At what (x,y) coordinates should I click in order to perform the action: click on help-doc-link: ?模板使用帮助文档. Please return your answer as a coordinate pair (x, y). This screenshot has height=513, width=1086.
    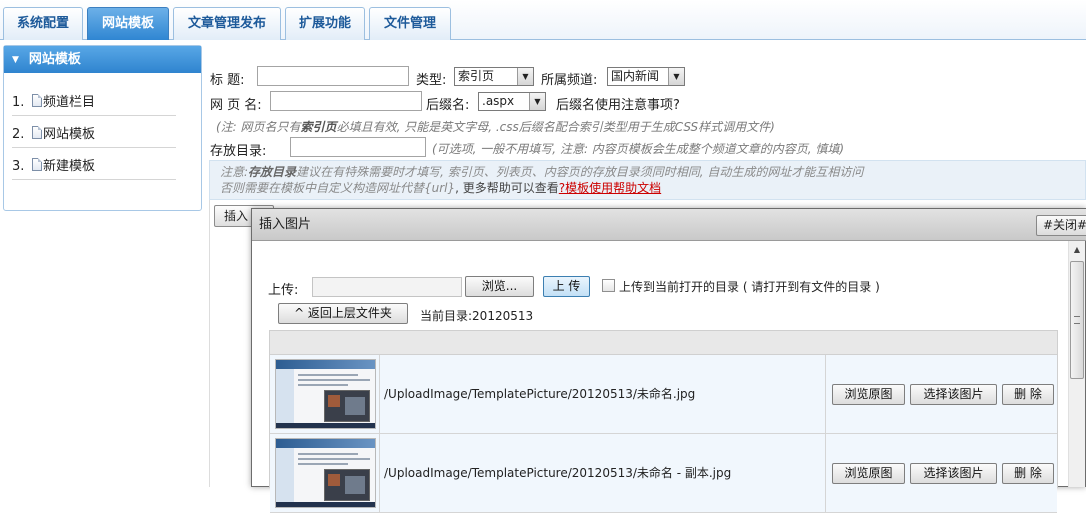
    Looking at the image, I should click on (610, 188).